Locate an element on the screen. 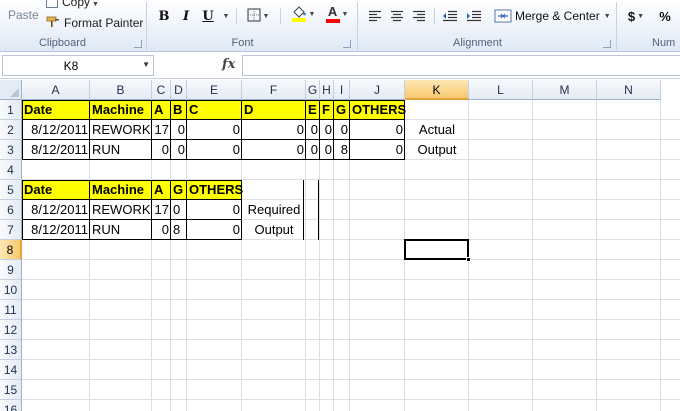 The width and height of the screenshot is (680, 411). merge-cells-icon is located at coordinates (503, 16).